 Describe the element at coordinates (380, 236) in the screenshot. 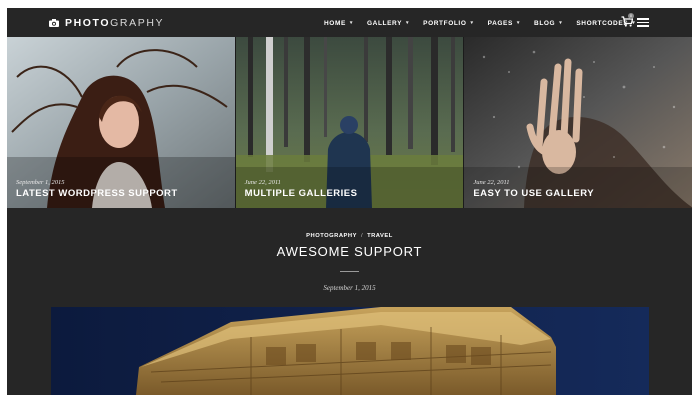

I see `category-link-travel: TRAVEL` at that location.